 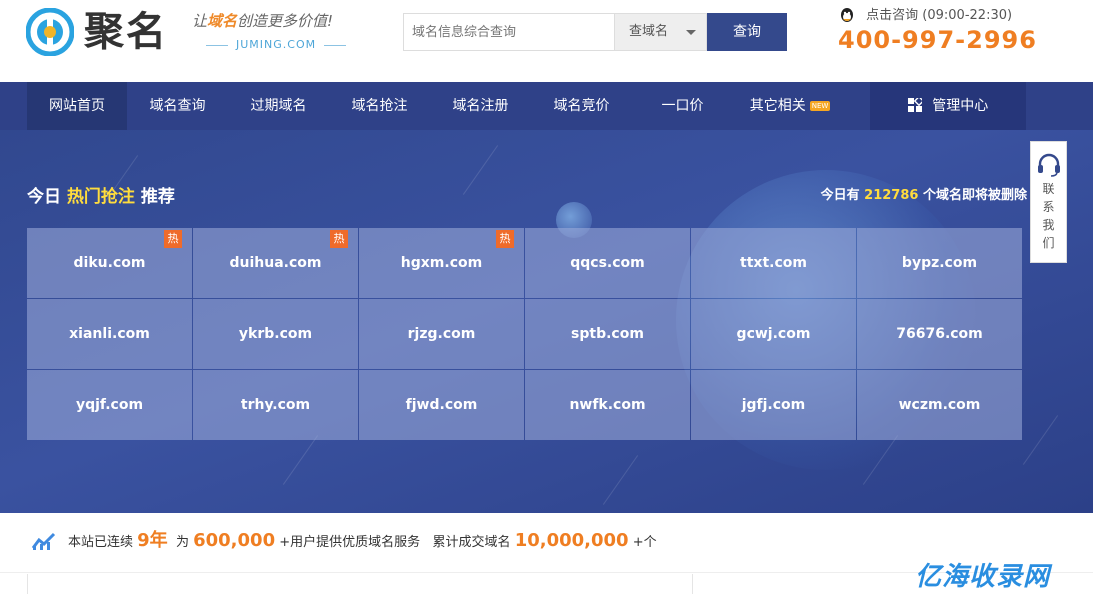 I want to click on domain-cell: xianli.com, so click(x=109, y=334).